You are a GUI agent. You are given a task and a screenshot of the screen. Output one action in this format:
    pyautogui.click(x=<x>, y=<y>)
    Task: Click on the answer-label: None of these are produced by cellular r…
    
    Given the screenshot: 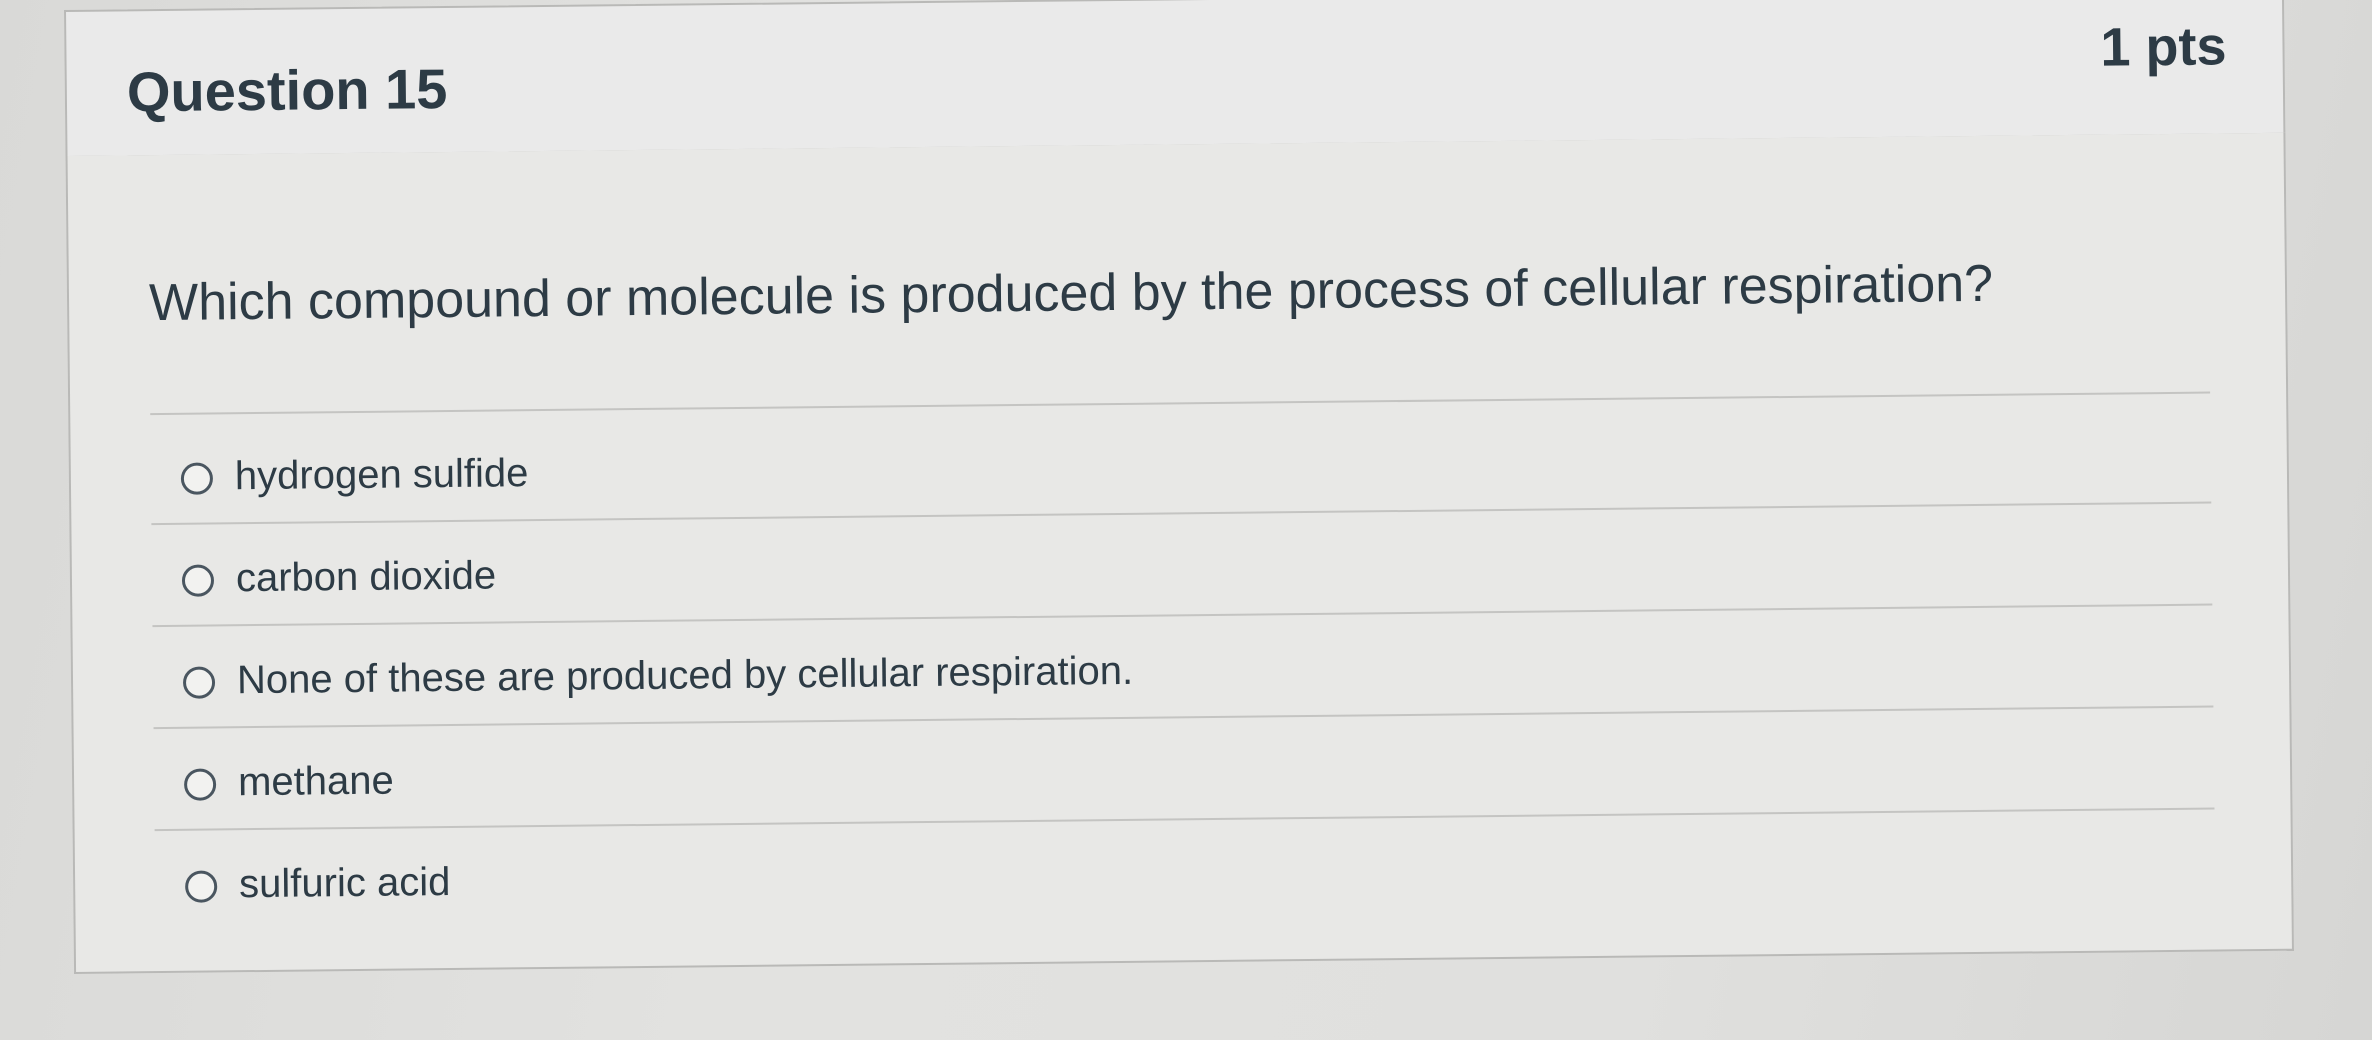 What is the action you would take?
    pyautogui.click(x=685, y=676)
    